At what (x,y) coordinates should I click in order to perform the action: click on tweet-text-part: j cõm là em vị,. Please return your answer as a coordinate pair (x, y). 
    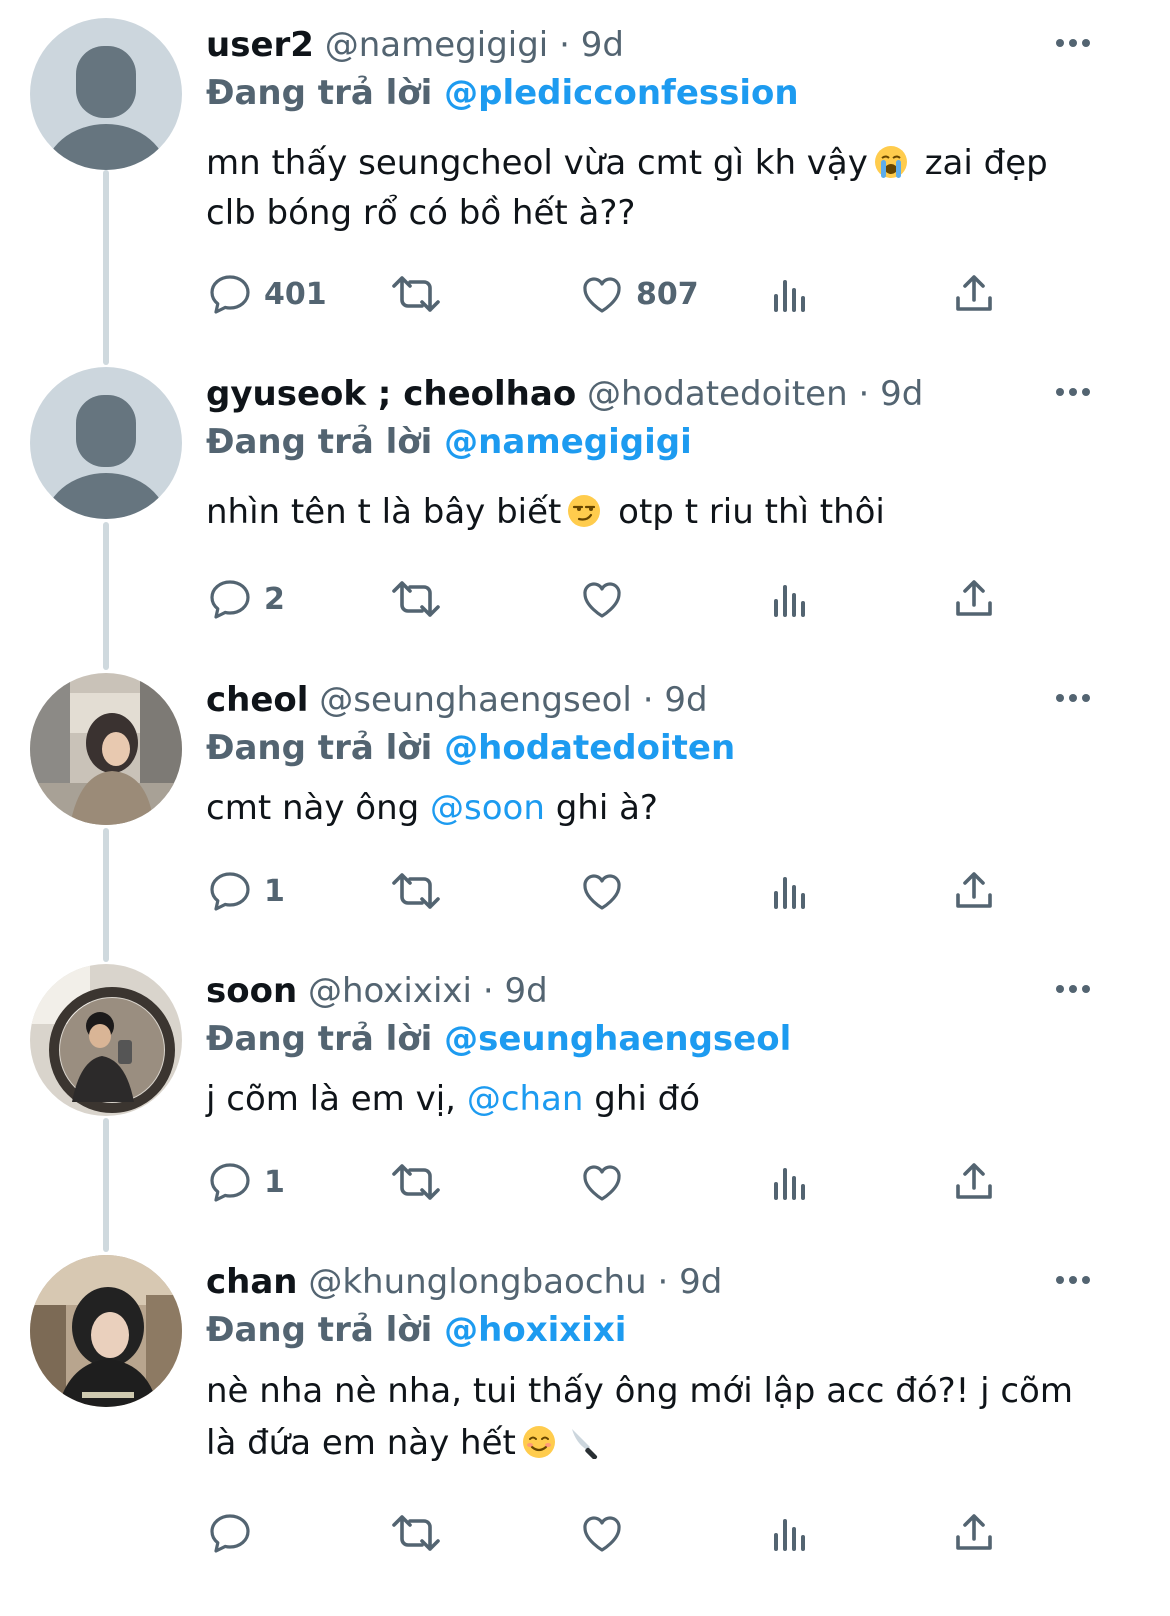
    Looking at the image, I should click on (331, 1099).